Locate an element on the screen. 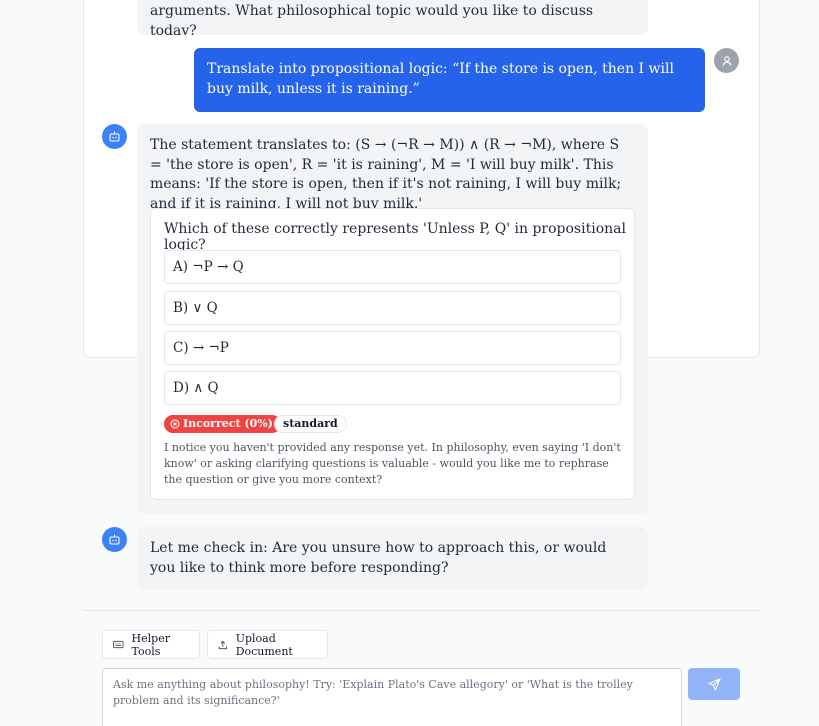  input-divider is located at coordinates (421, 610).